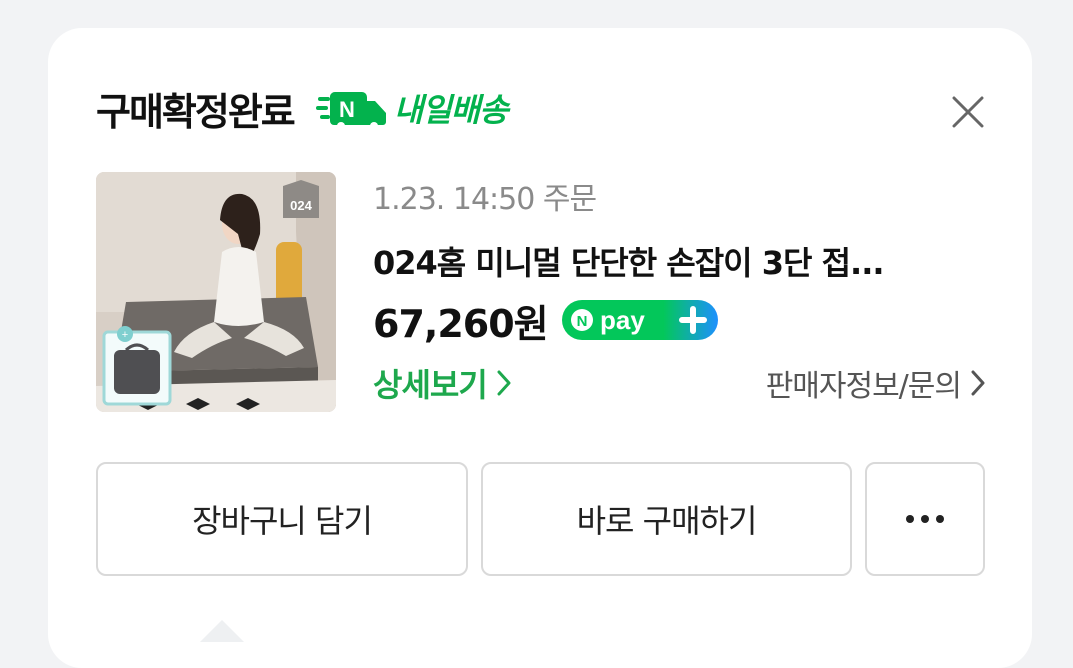  I want to click on npay-plus-icon: N pay, so click(639, 320).